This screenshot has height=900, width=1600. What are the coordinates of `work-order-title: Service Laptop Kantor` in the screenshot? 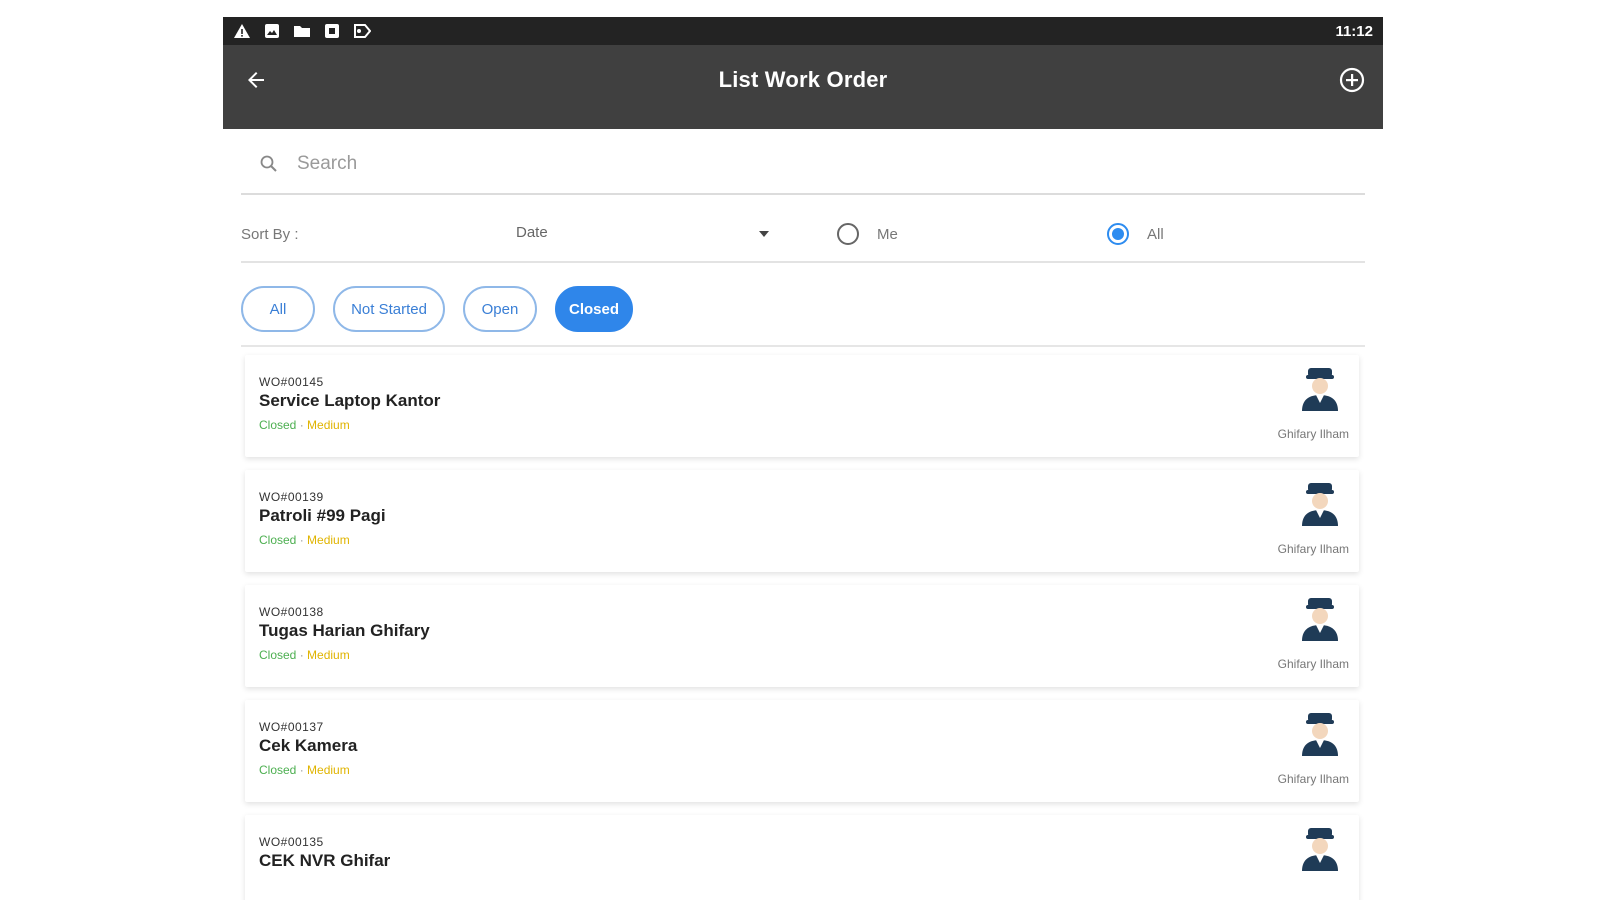 It's located at (350, 400).